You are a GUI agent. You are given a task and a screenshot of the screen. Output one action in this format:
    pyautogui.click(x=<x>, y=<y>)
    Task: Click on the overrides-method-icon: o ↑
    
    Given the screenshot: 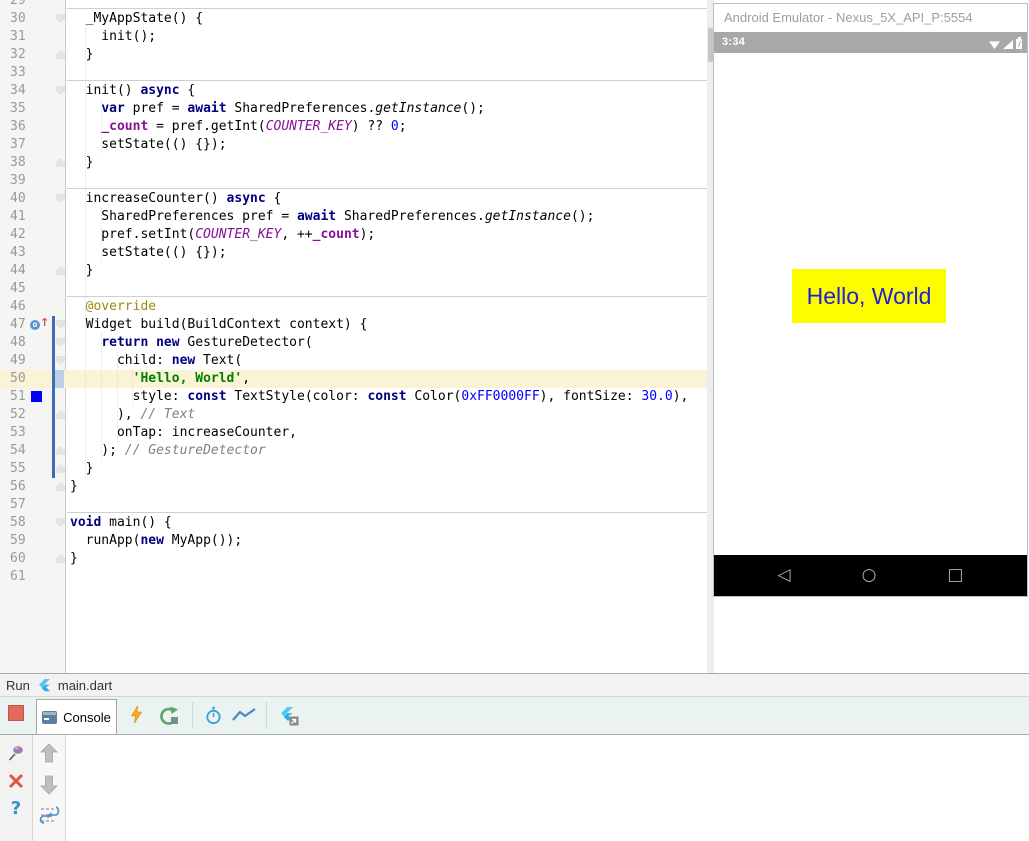 What is the action you would take?
    pyautogui.click(x=39, y=323)
    